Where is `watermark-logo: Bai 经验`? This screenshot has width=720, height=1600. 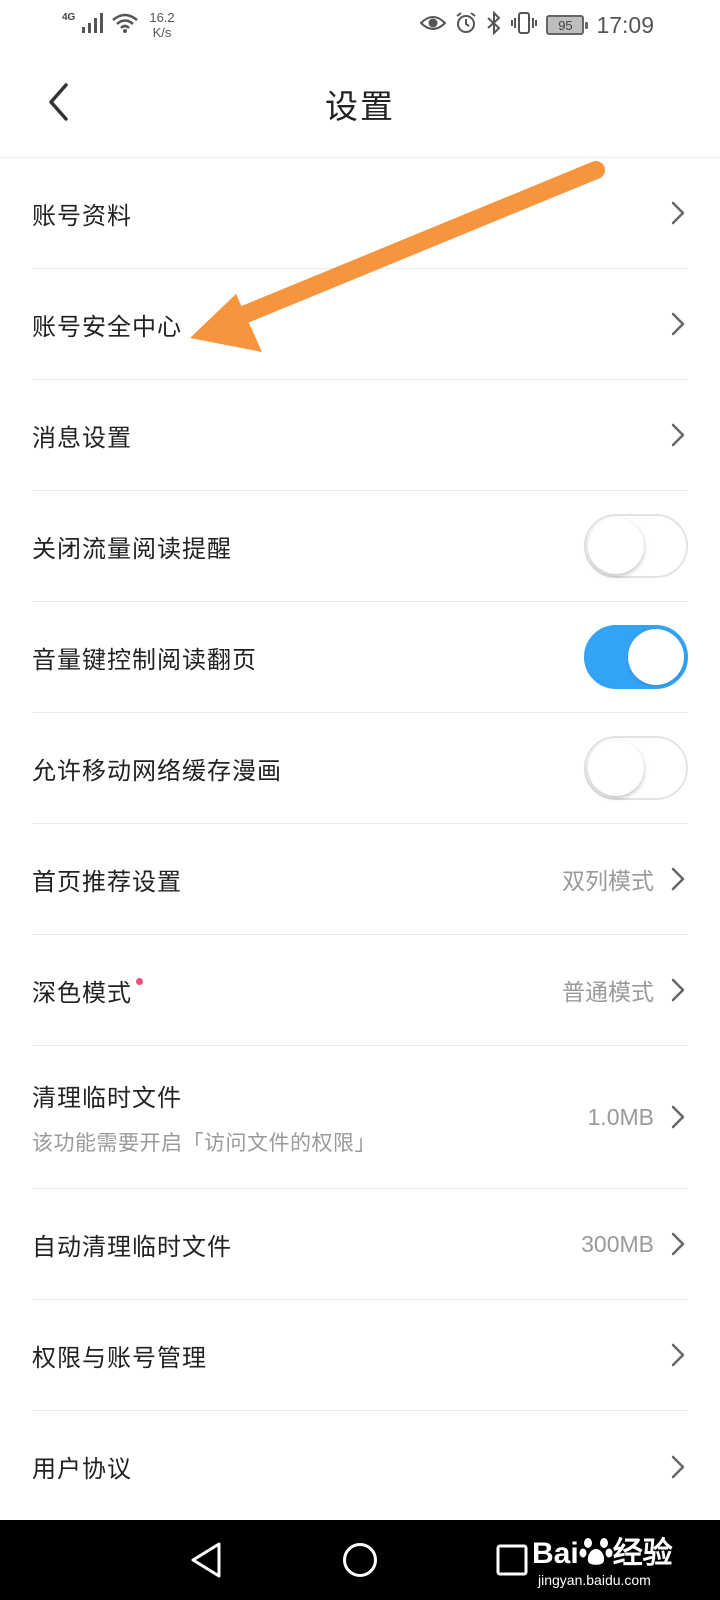
watermark-logo: Bai 经验 is located at coordinates (617, 1551).